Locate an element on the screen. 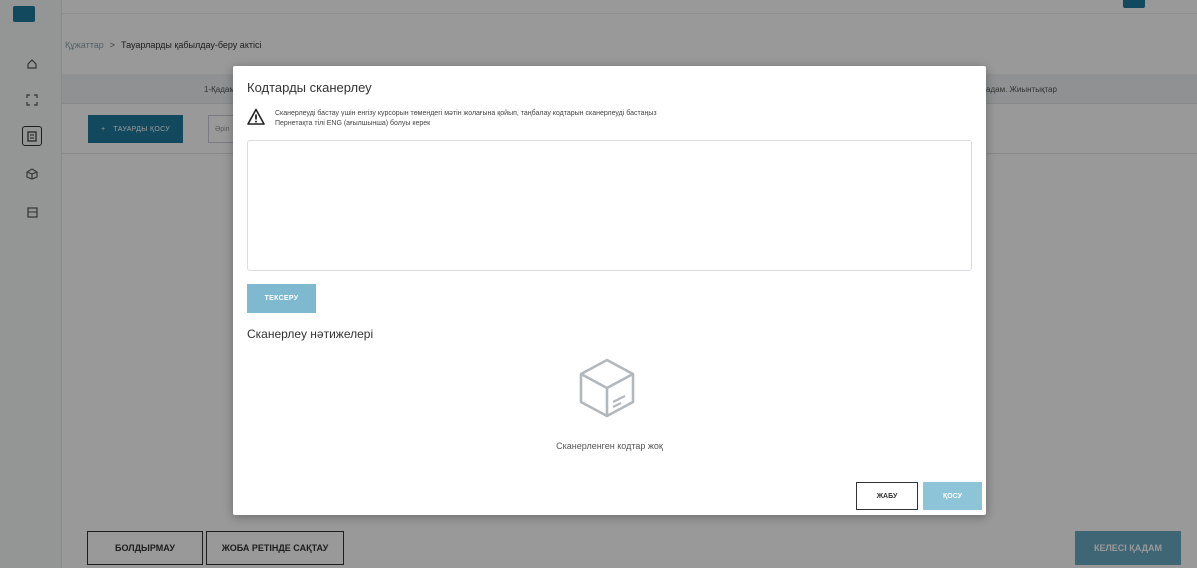 This screenshot has height=568, width=1197. warning-icon is located at coordinates (256, 116).